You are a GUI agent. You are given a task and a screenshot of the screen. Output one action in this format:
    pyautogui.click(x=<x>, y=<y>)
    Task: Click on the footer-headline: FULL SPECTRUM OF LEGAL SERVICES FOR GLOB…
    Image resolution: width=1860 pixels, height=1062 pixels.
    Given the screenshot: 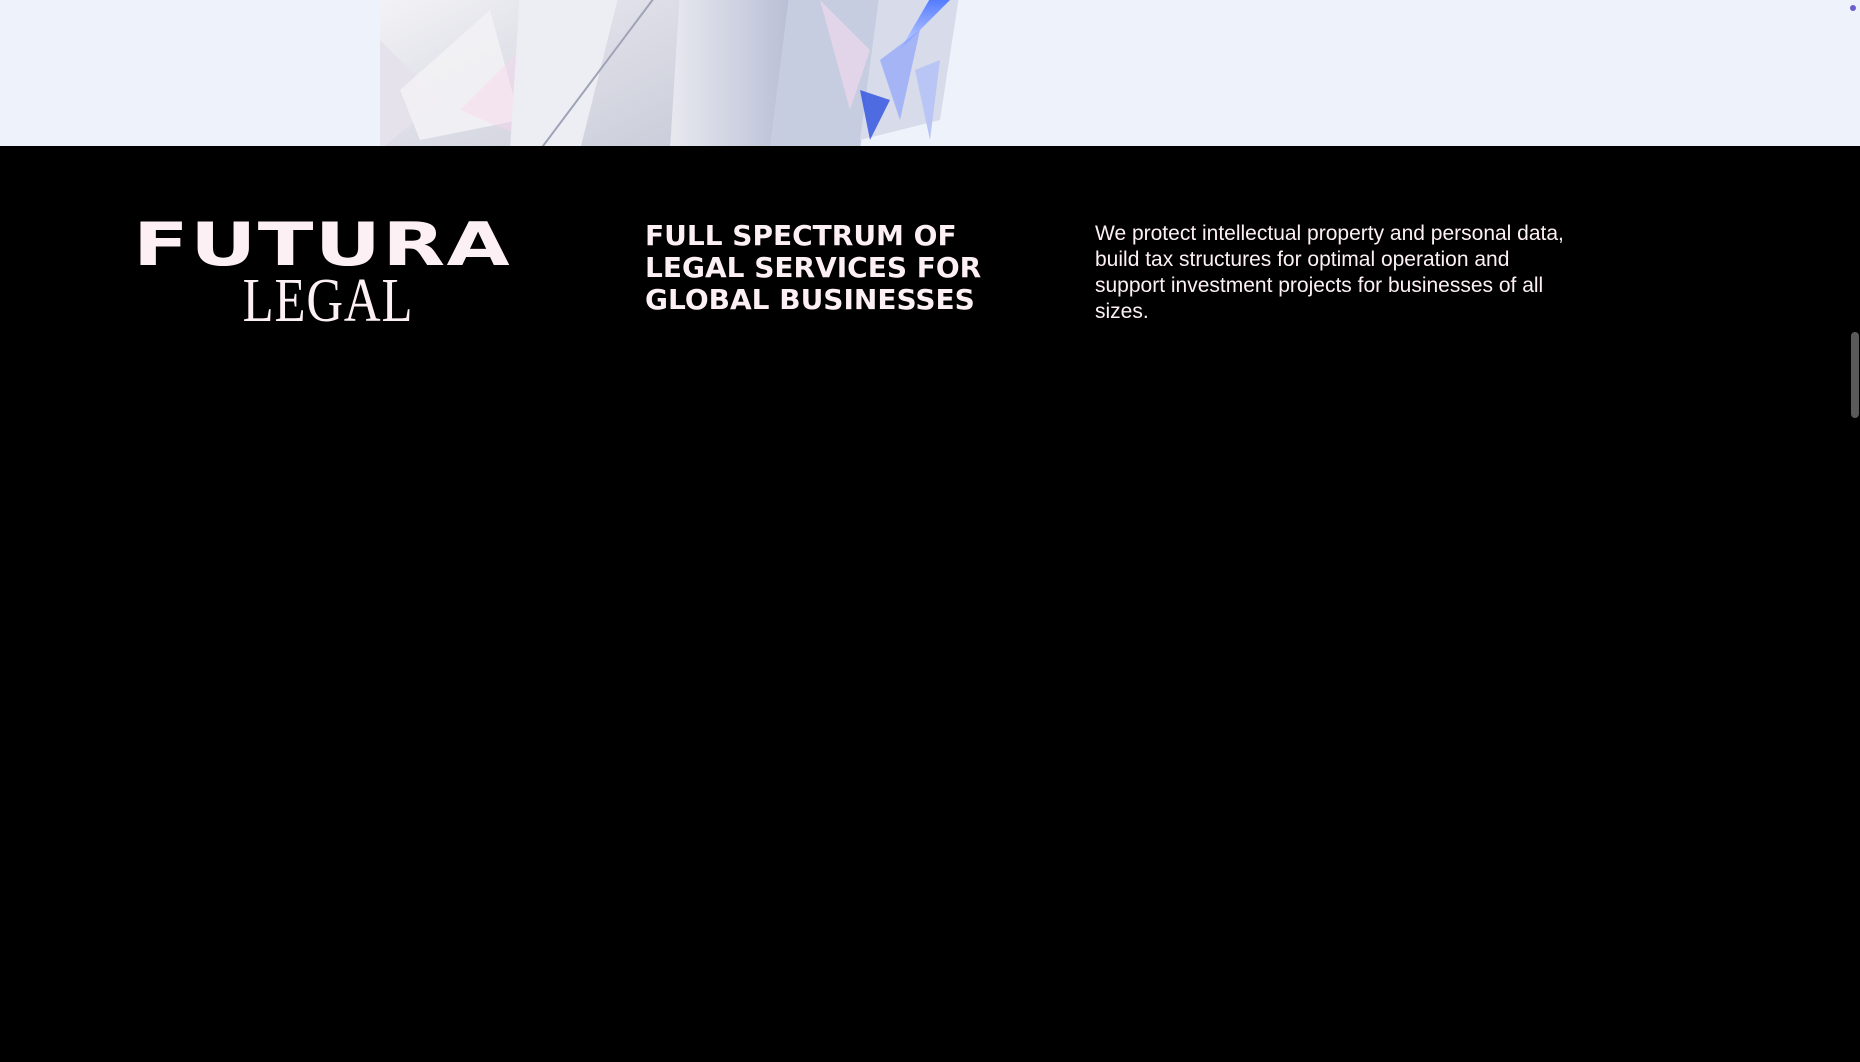 What is the action you would take?
    pyautogui.click(x=813, y=267)
    